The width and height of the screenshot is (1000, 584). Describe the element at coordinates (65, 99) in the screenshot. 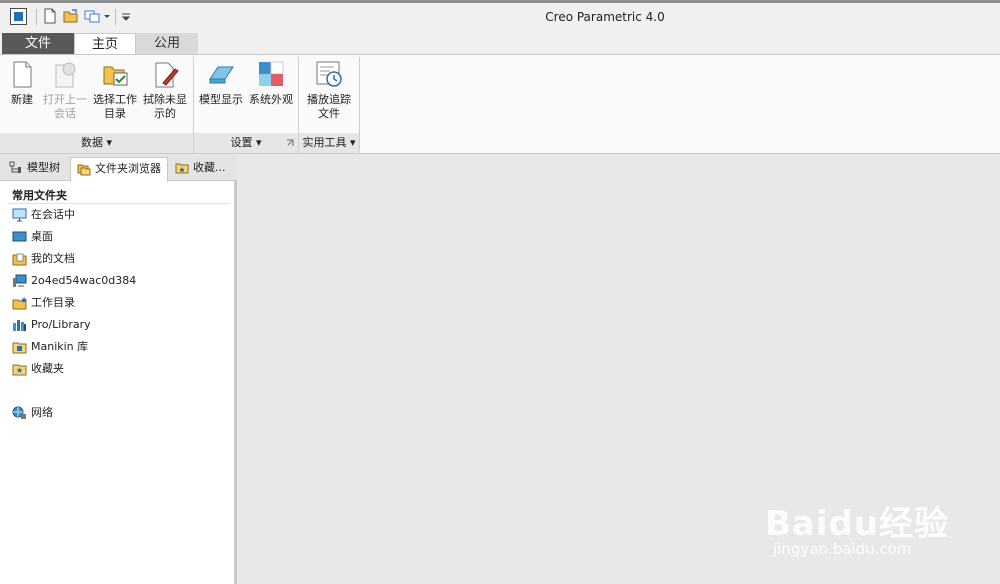

I see `open-last-session-label-line1: 打开上一` at that location.